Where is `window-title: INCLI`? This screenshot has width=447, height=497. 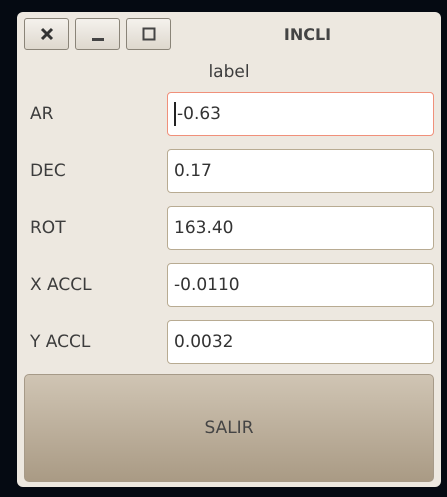
window-title: INCLI is located at coordinates (307, 34).